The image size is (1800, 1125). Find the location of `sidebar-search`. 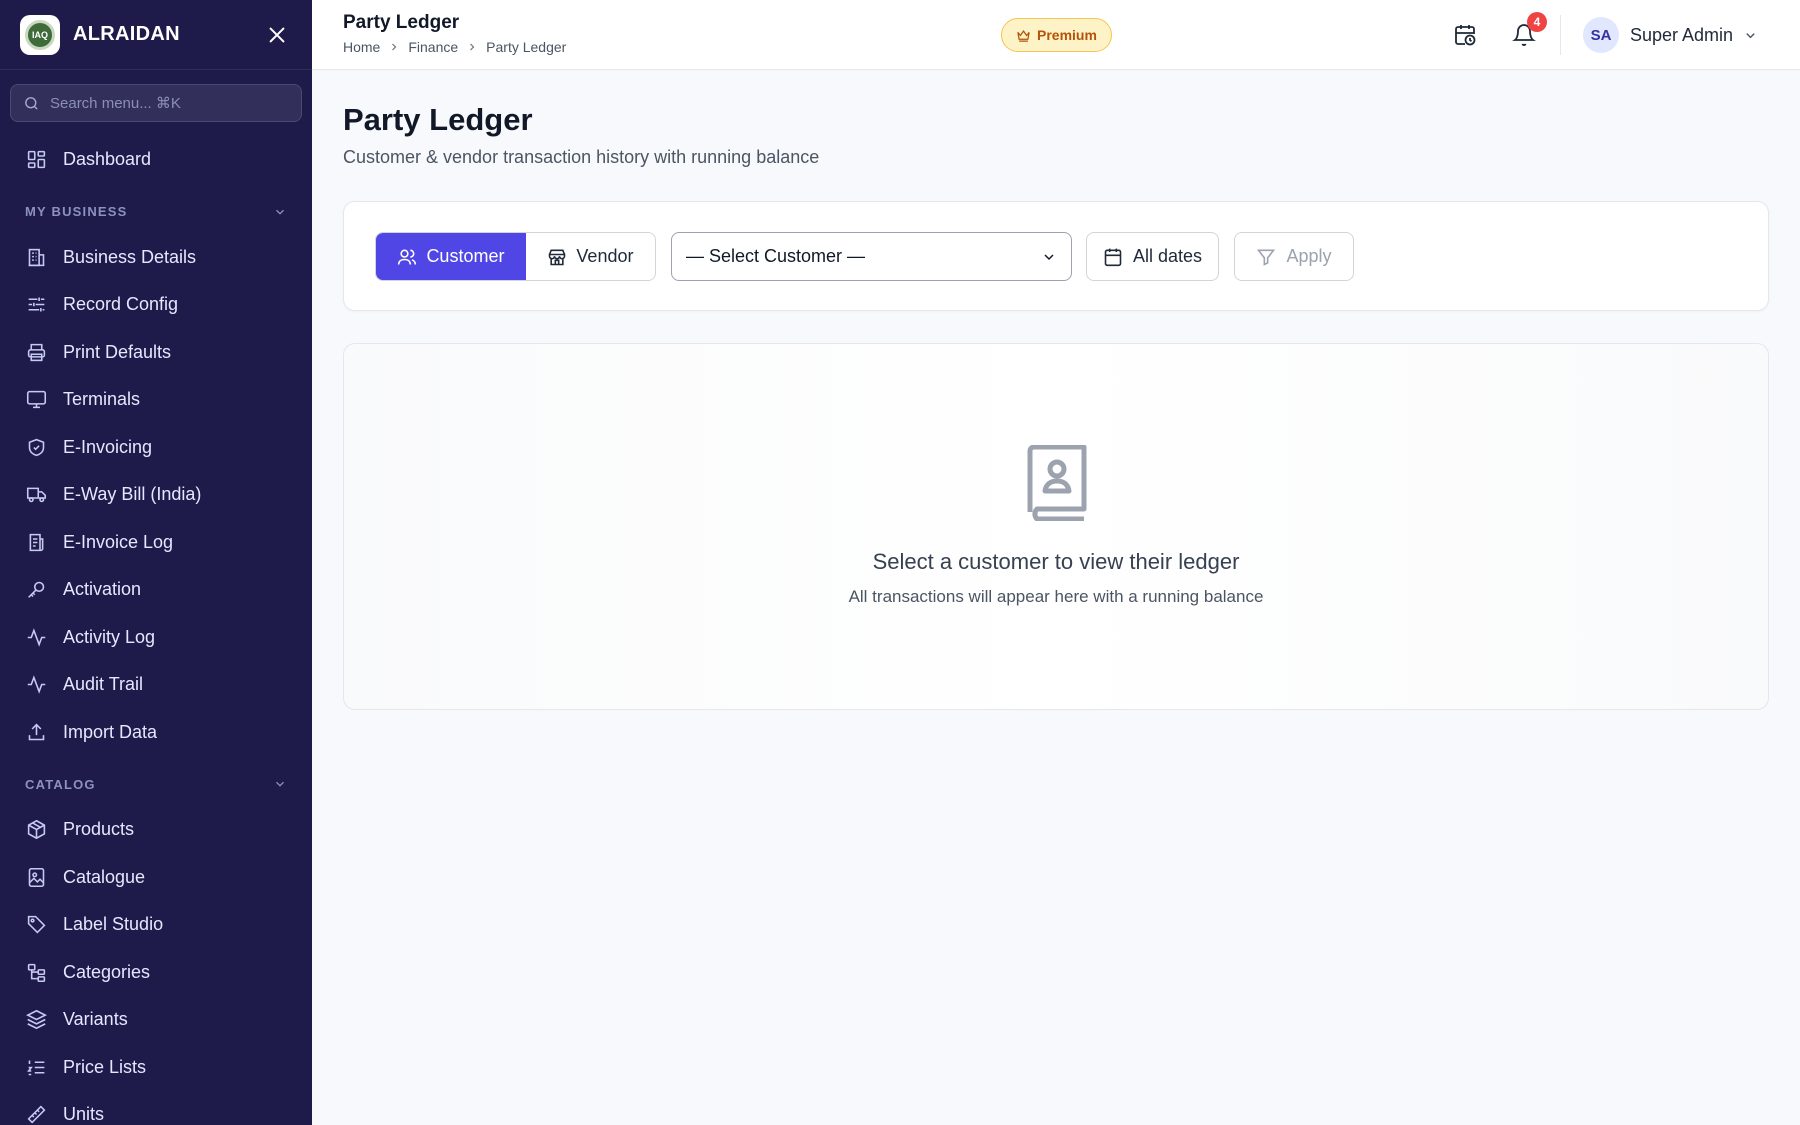

sidebar-search is located at coordinates (156, 103).